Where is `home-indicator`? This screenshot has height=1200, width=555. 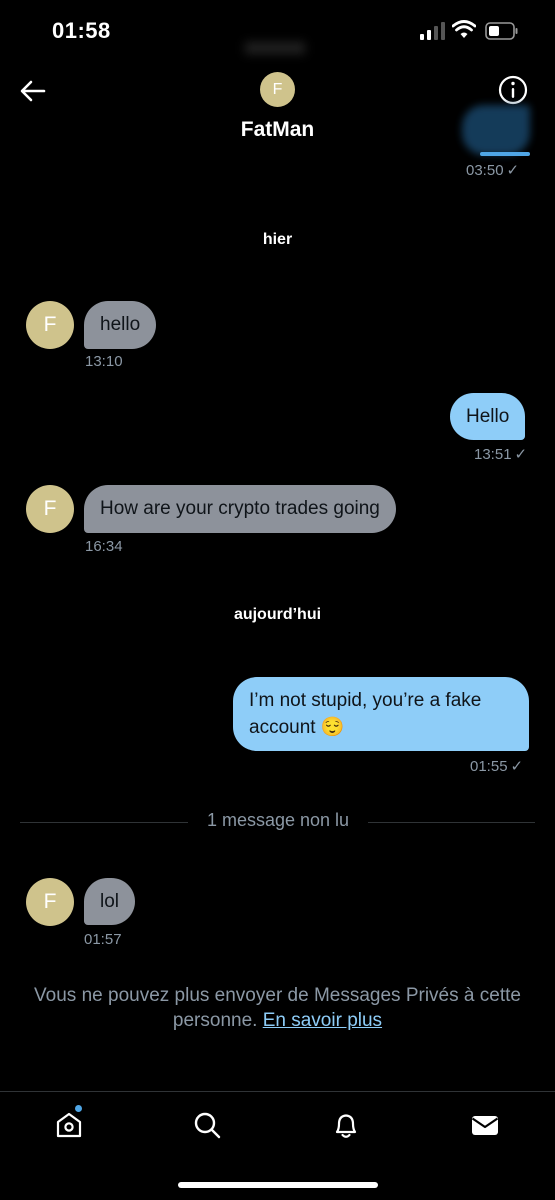 home-indicator is located at coordinates (278, 1185).